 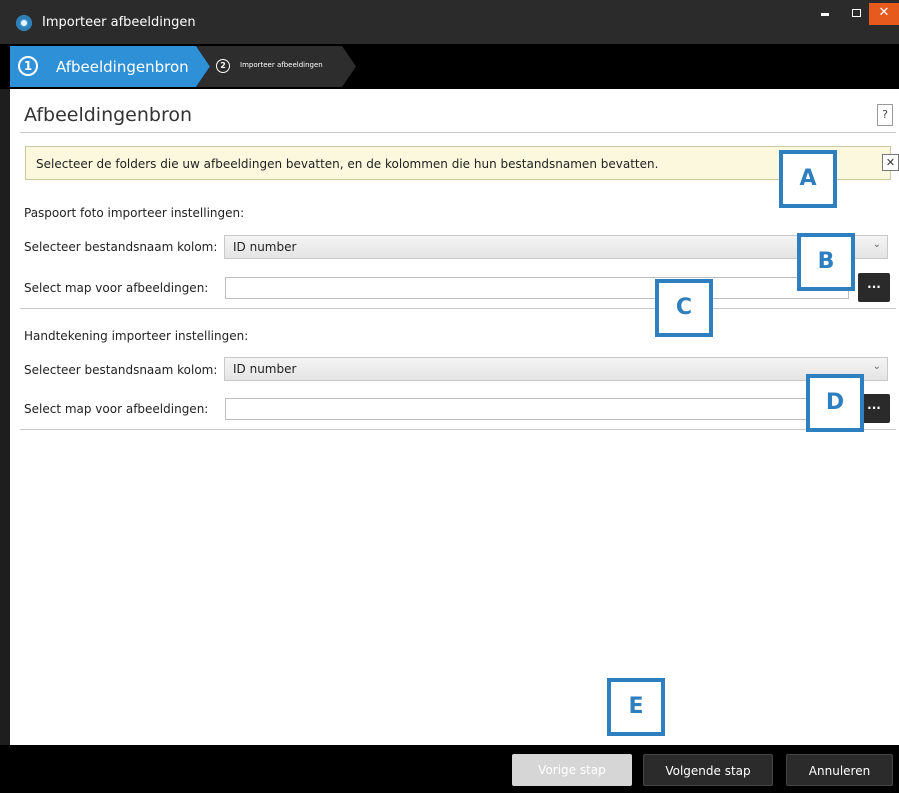 I want to click on minimize-button, so click(x=825, y=14).